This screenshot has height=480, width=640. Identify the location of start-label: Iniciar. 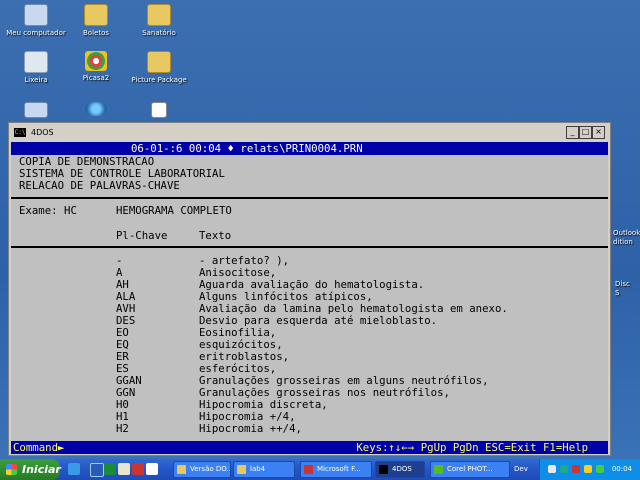
(41, 469).